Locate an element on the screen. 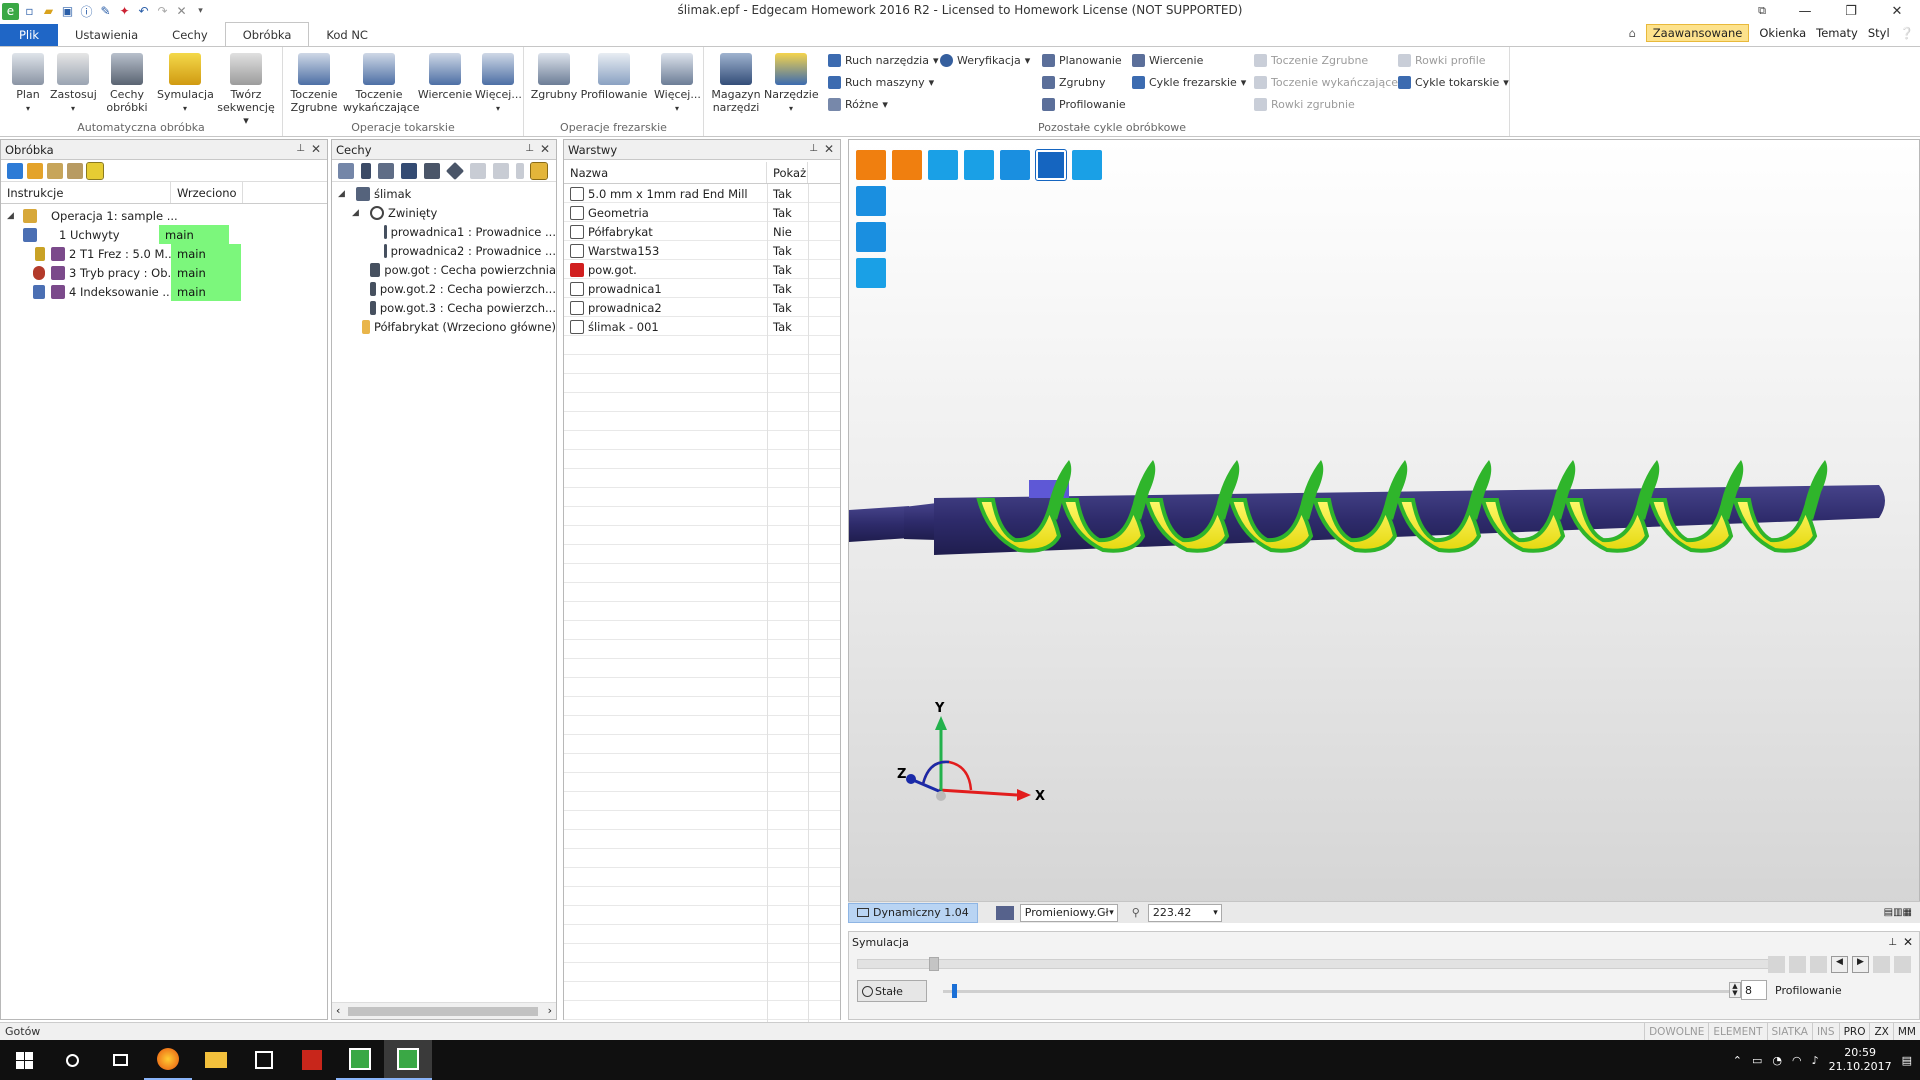  wiercenie-small-button: Wiercenie is located at coordinates (1167, 60).